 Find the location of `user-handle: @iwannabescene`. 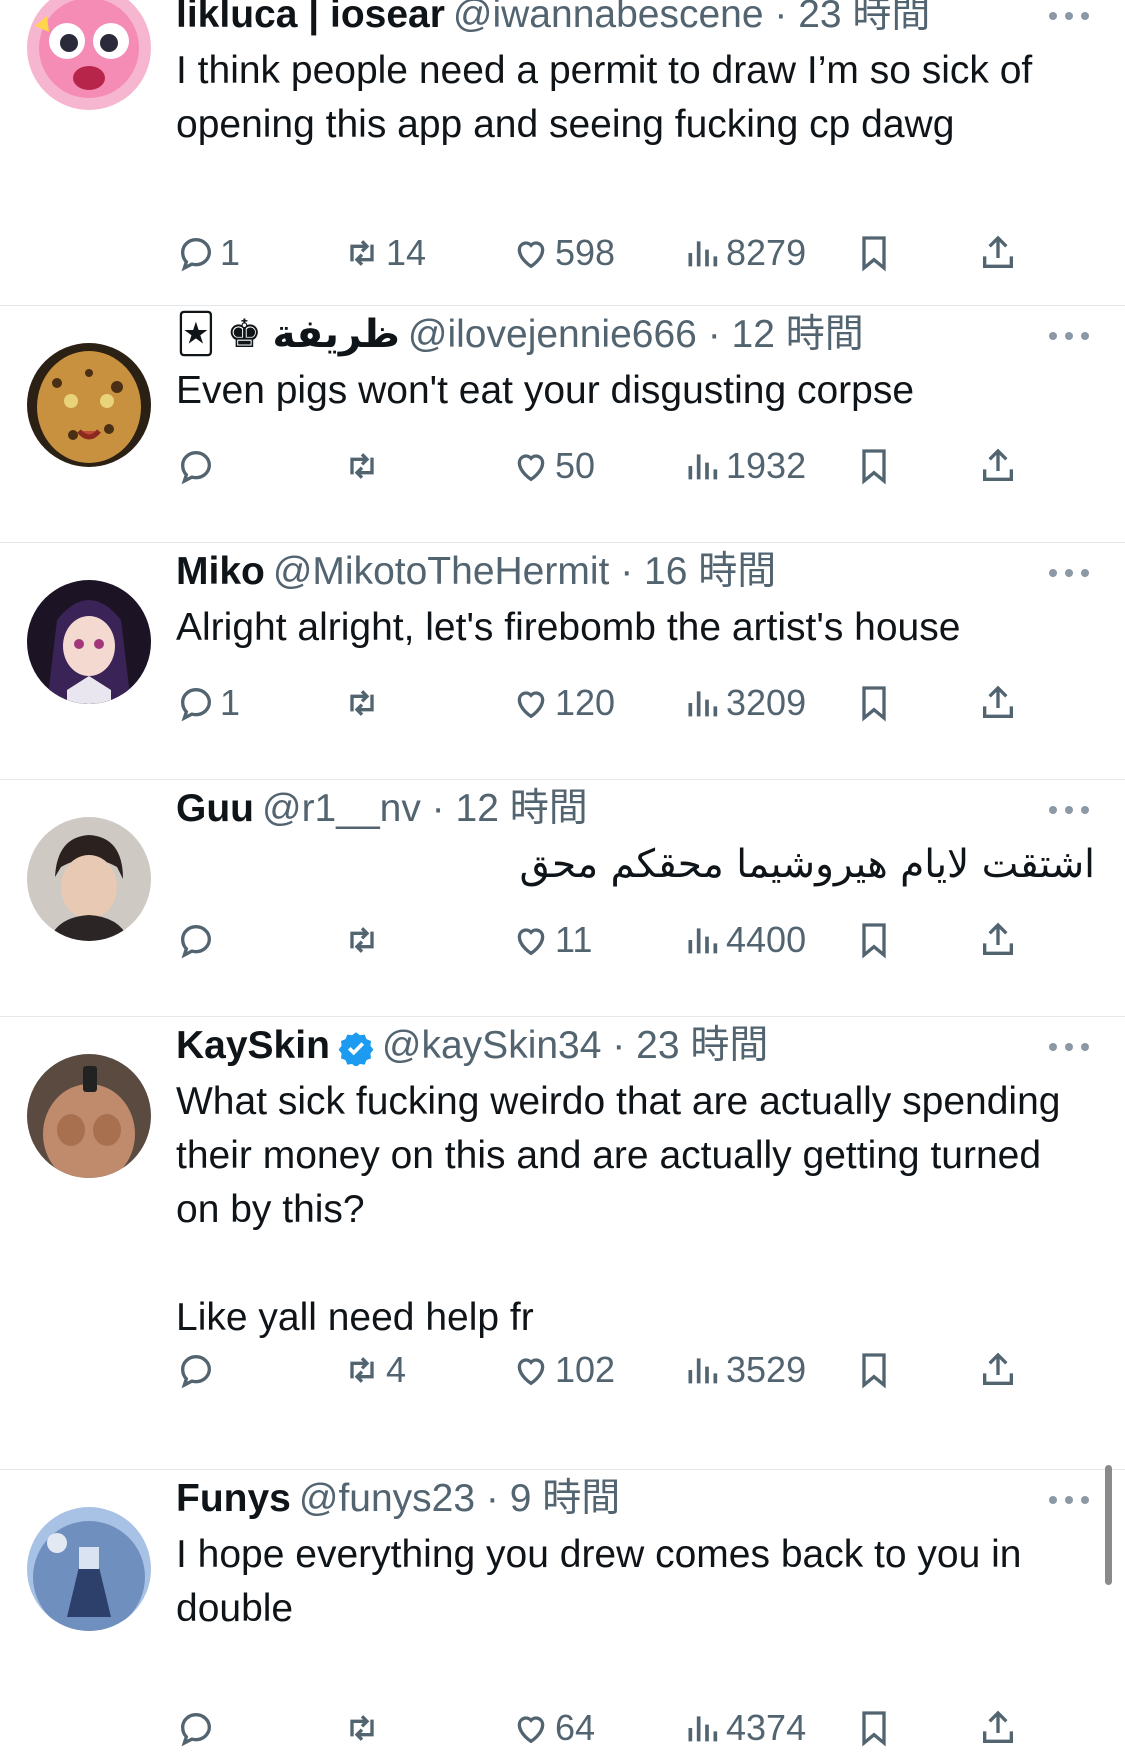

user-handle: @iwannabescene is located at coordinates (608, 18).